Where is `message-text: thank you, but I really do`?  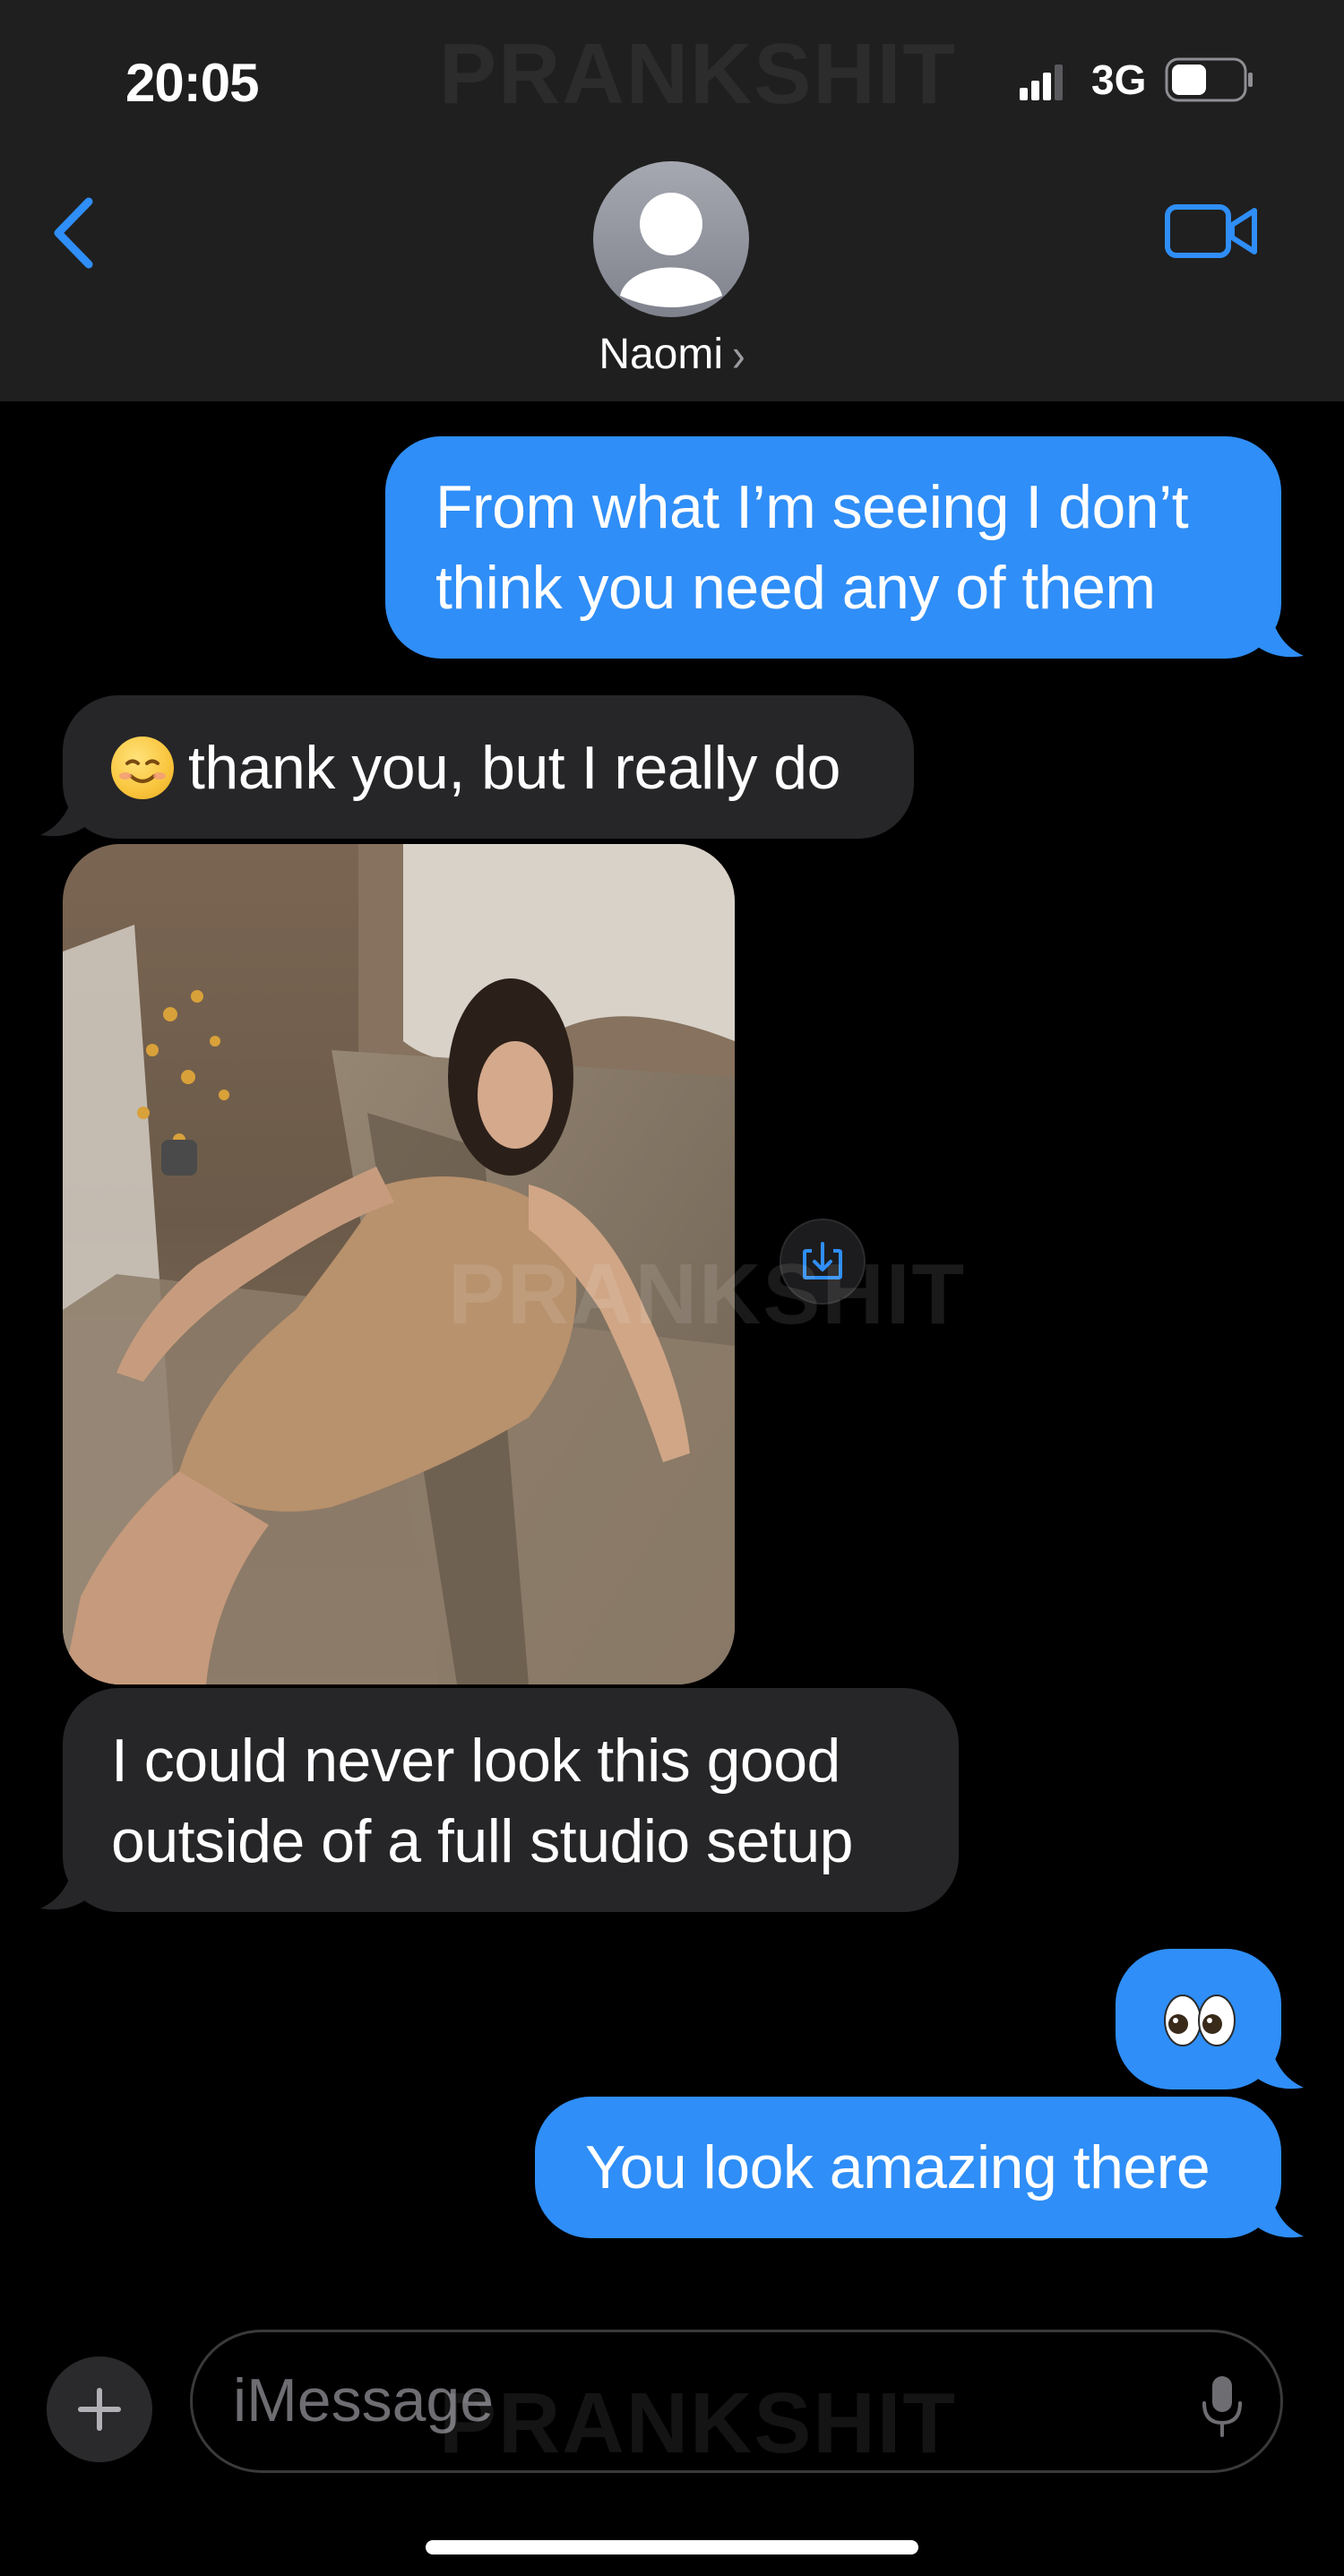
message-text: thank you, but I really do is located at coordinates (514, 768).